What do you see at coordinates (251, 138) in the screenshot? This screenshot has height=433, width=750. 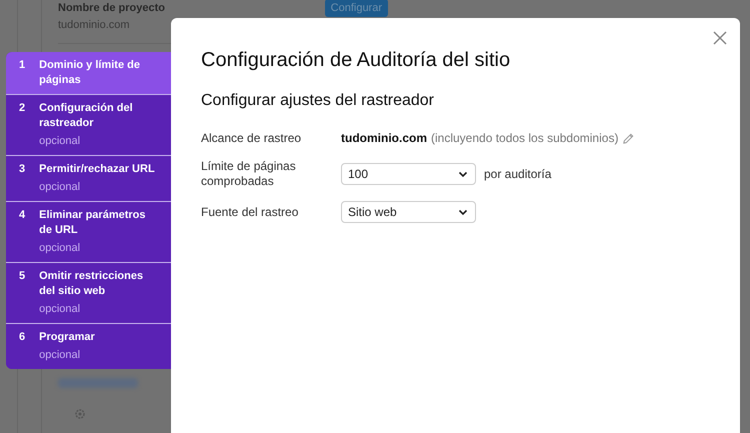 I see `field-label: Alcance de rastreo` at bounding box center [251, 138].